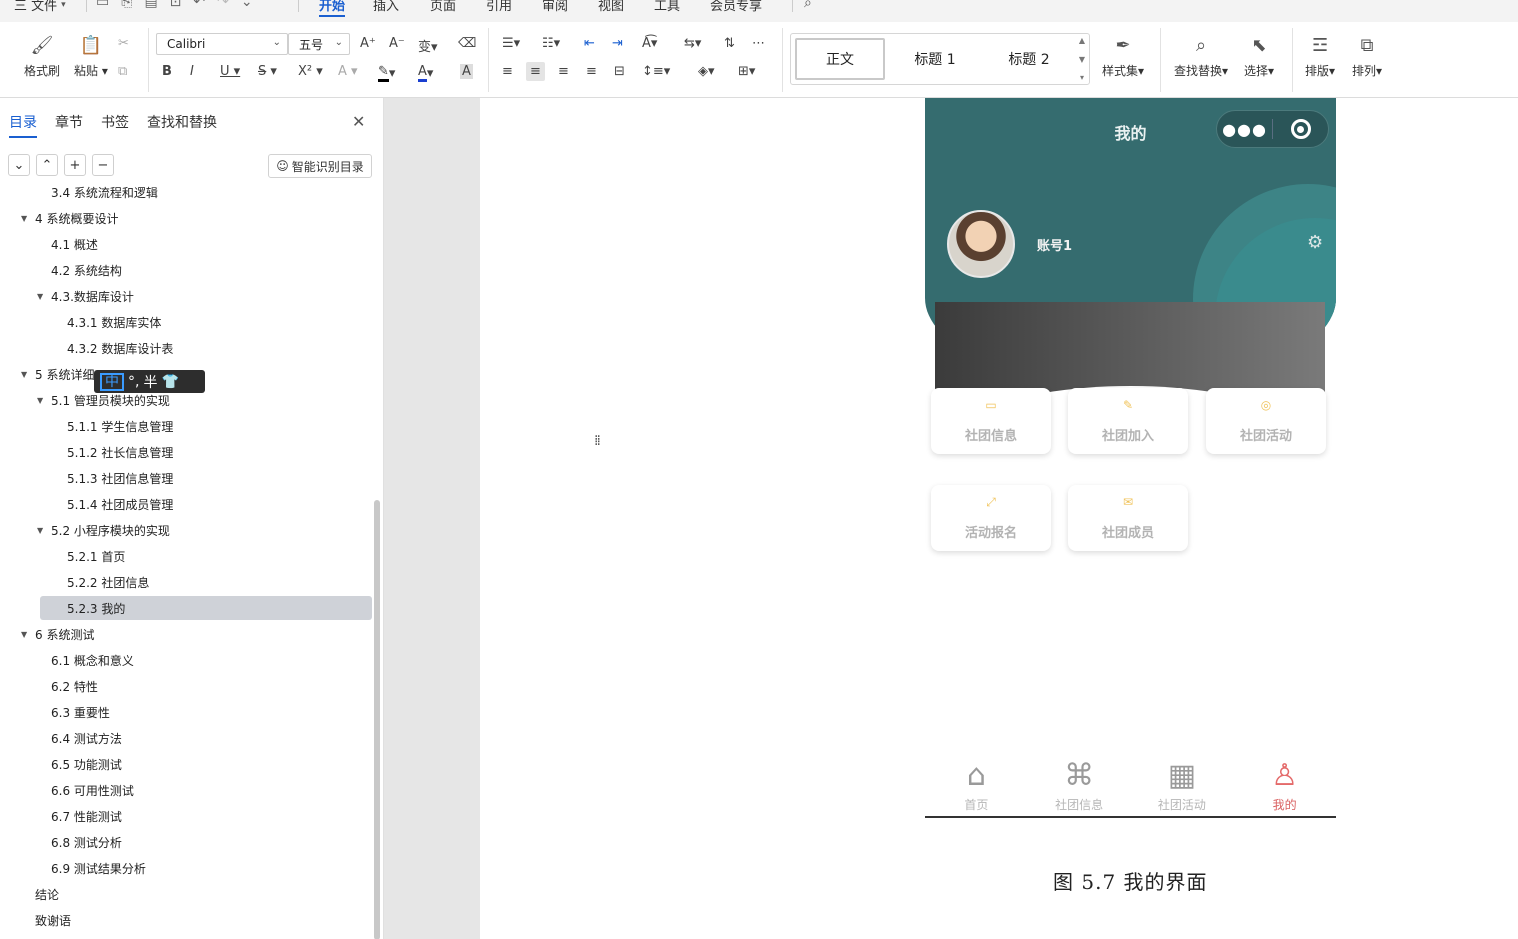 The image size is (1518, 939). I want to click on decrease-indent-icon: ⇤, so click(589, 43).